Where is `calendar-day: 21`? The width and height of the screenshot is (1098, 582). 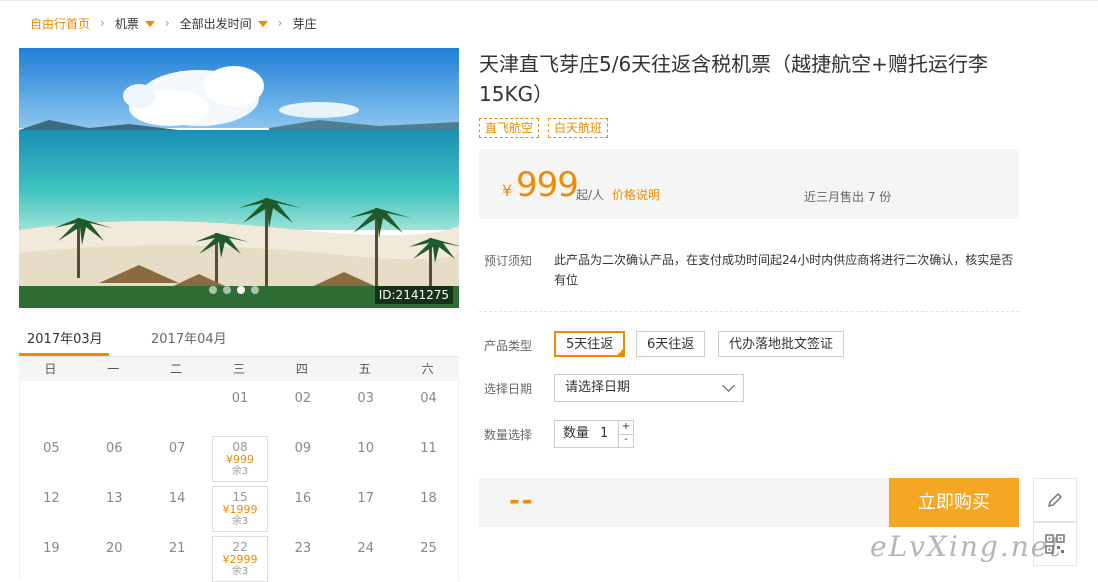
calendar-day: 21 is located at coordinates (177, 555).